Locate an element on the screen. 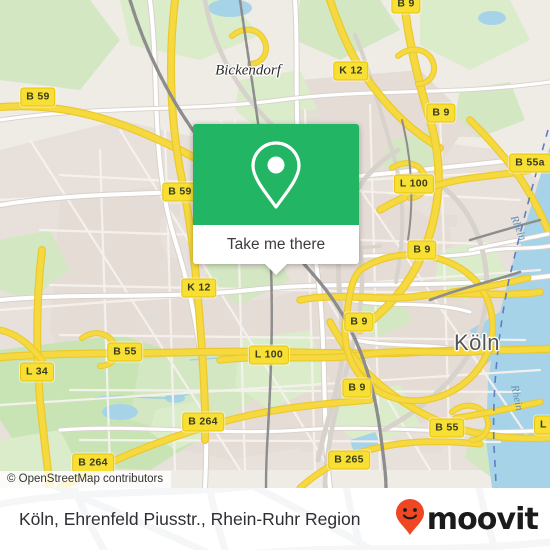 The image size is (550, 550). road-shield: L 34 is located at coordinates (37, 372).